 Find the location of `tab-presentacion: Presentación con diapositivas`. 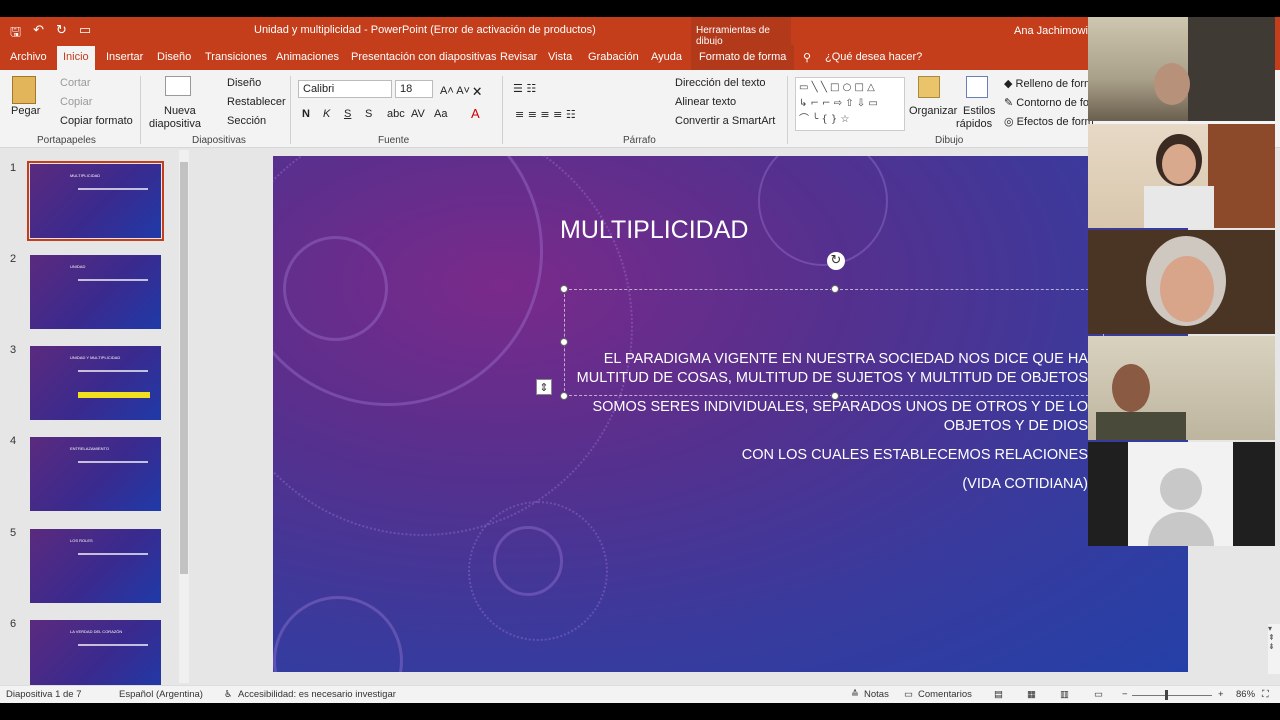

tab-presentacion: Presentación con diapositivas is located at coordinates (424, 57).